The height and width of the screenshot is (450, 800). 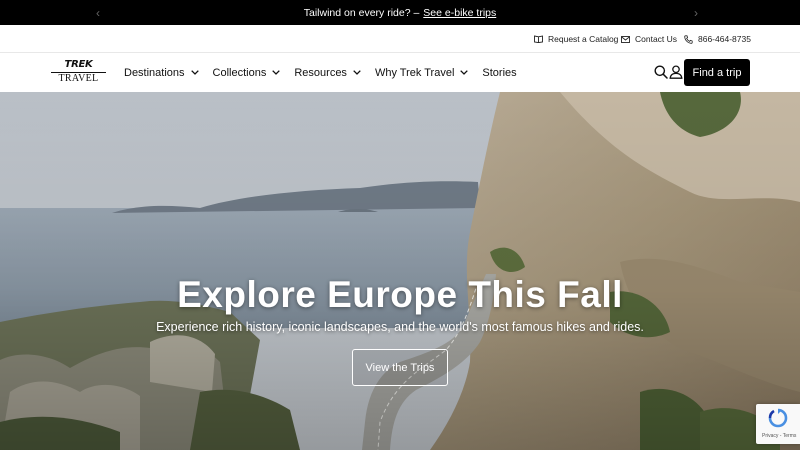 I want to click on recaptcha-icon, so click(x=778, y=418).